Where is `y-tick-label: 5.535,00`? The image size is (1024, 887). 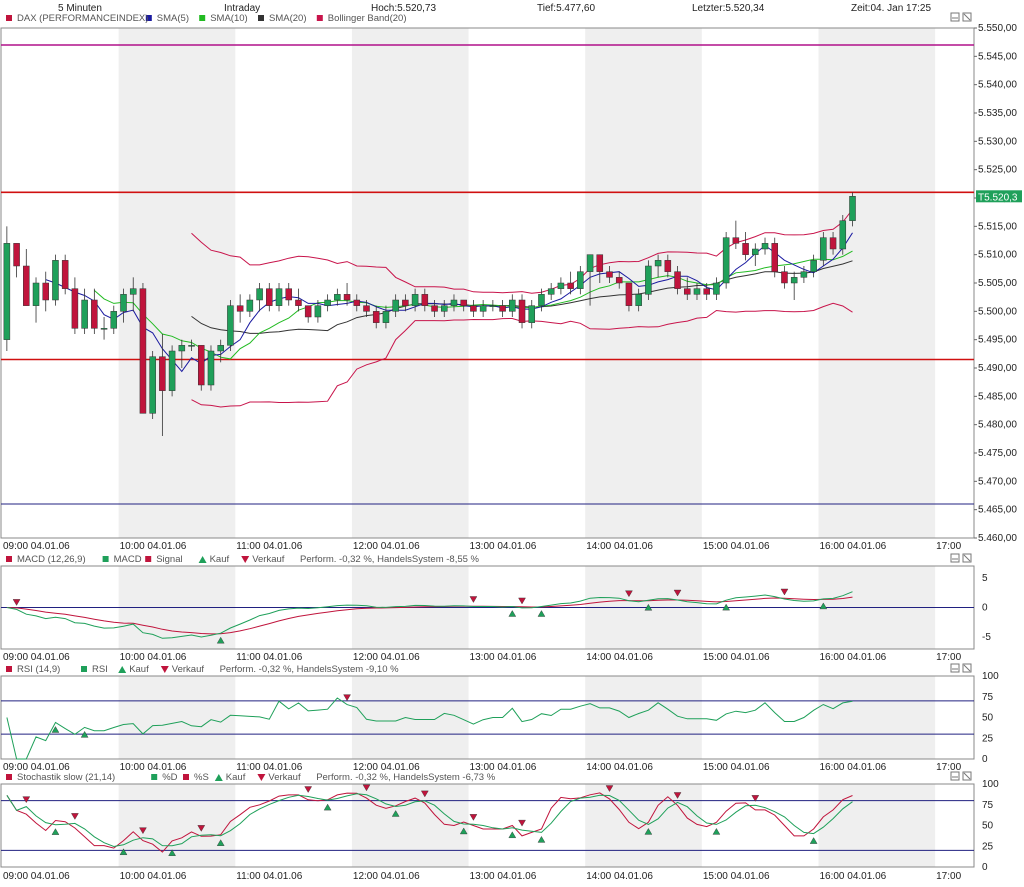
y-tick-label: 5.535,00 is located at coordinates (997, 113).